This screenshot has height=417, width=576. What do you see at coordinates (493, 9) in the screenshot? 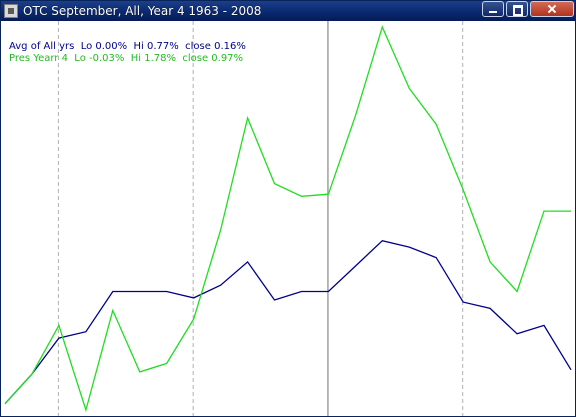
I see `minimize-button` at bounding box center [493, 9].